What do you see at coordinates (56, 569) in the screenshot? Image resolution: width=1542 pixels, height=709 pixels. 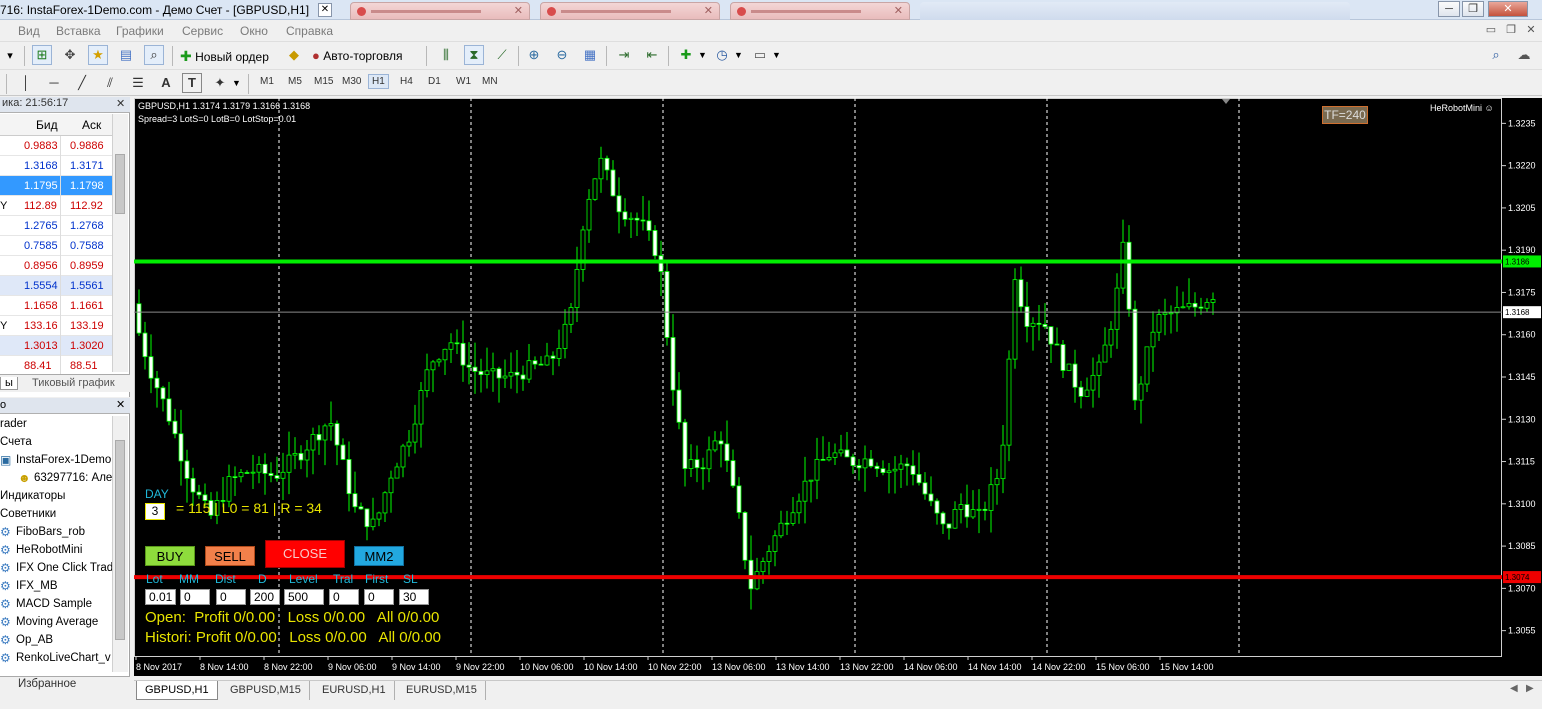 I see `navigator-item: ⚙ IFX One Click Trad` at bounding box center [56, 569].